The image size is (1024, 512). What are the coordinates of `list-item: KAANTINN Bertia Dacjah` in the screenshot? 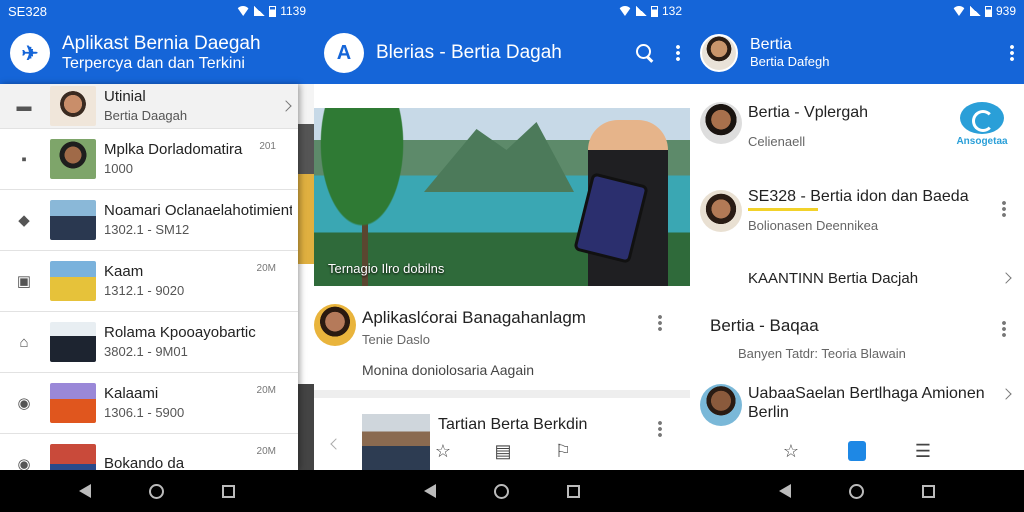 It's located at (857, 278).